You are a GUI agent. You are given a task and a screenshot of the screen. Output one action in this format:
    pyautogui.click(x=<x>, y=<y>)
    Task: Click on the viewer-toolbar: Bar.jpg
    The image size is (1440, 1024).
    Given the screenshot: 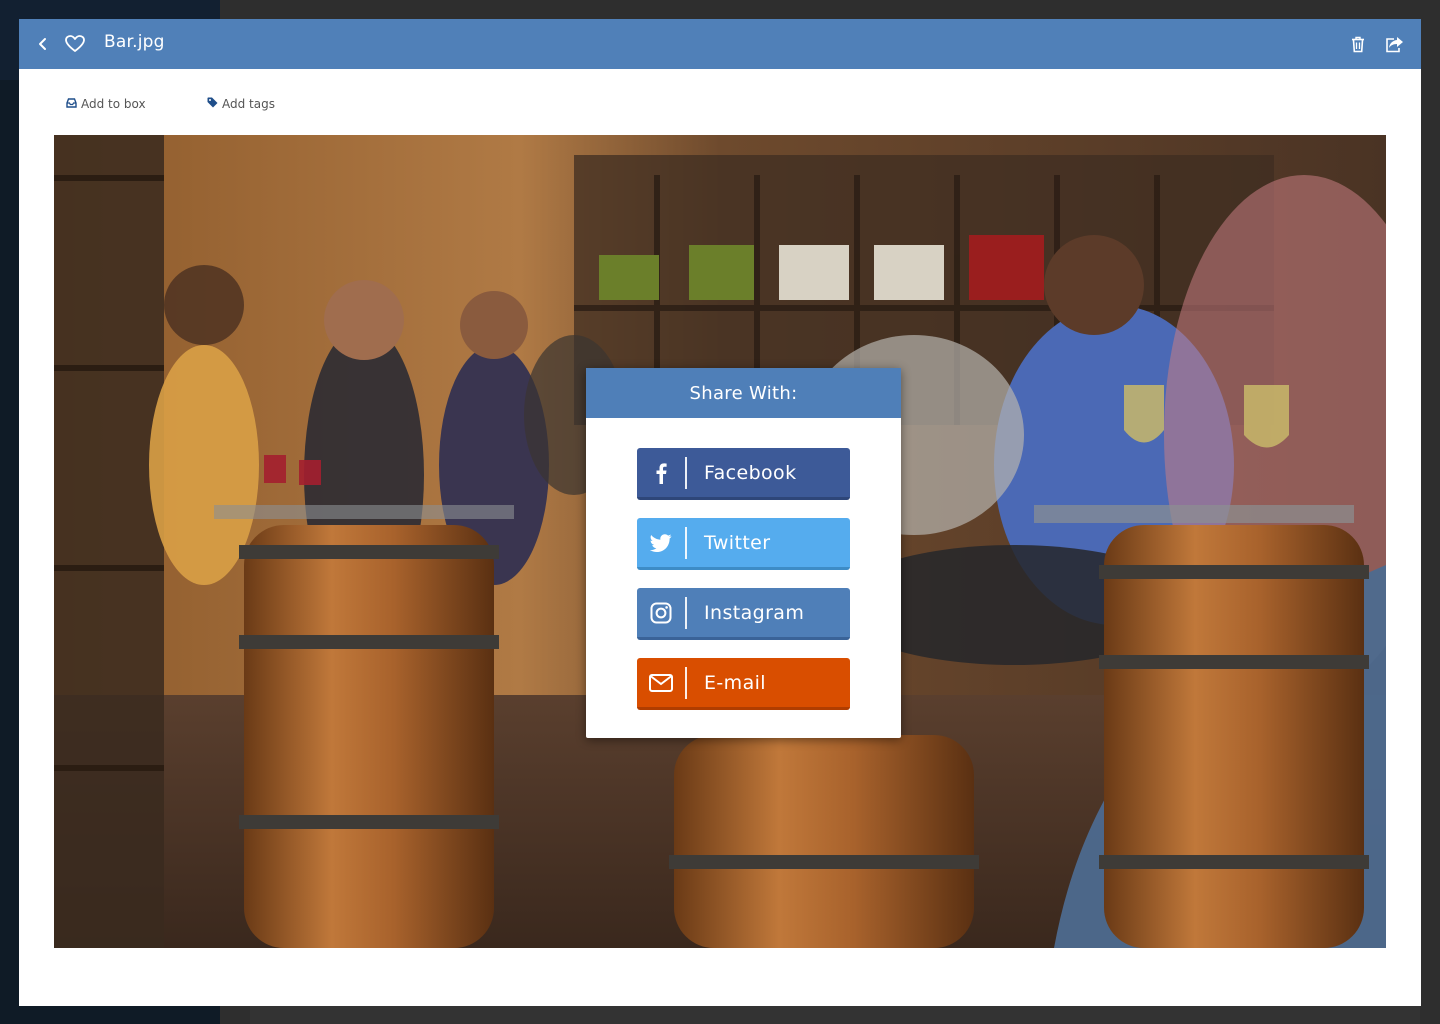 What is the action you would take?
    pyautogui.click(x=720, y=44)
    